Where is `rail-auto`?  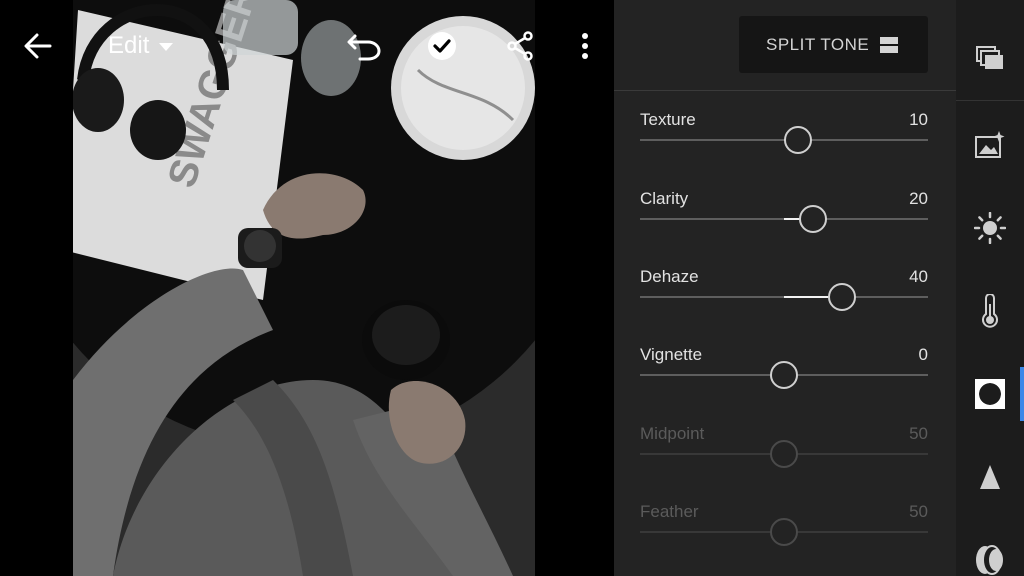
rail-auto is located at coordinates (990, 145).